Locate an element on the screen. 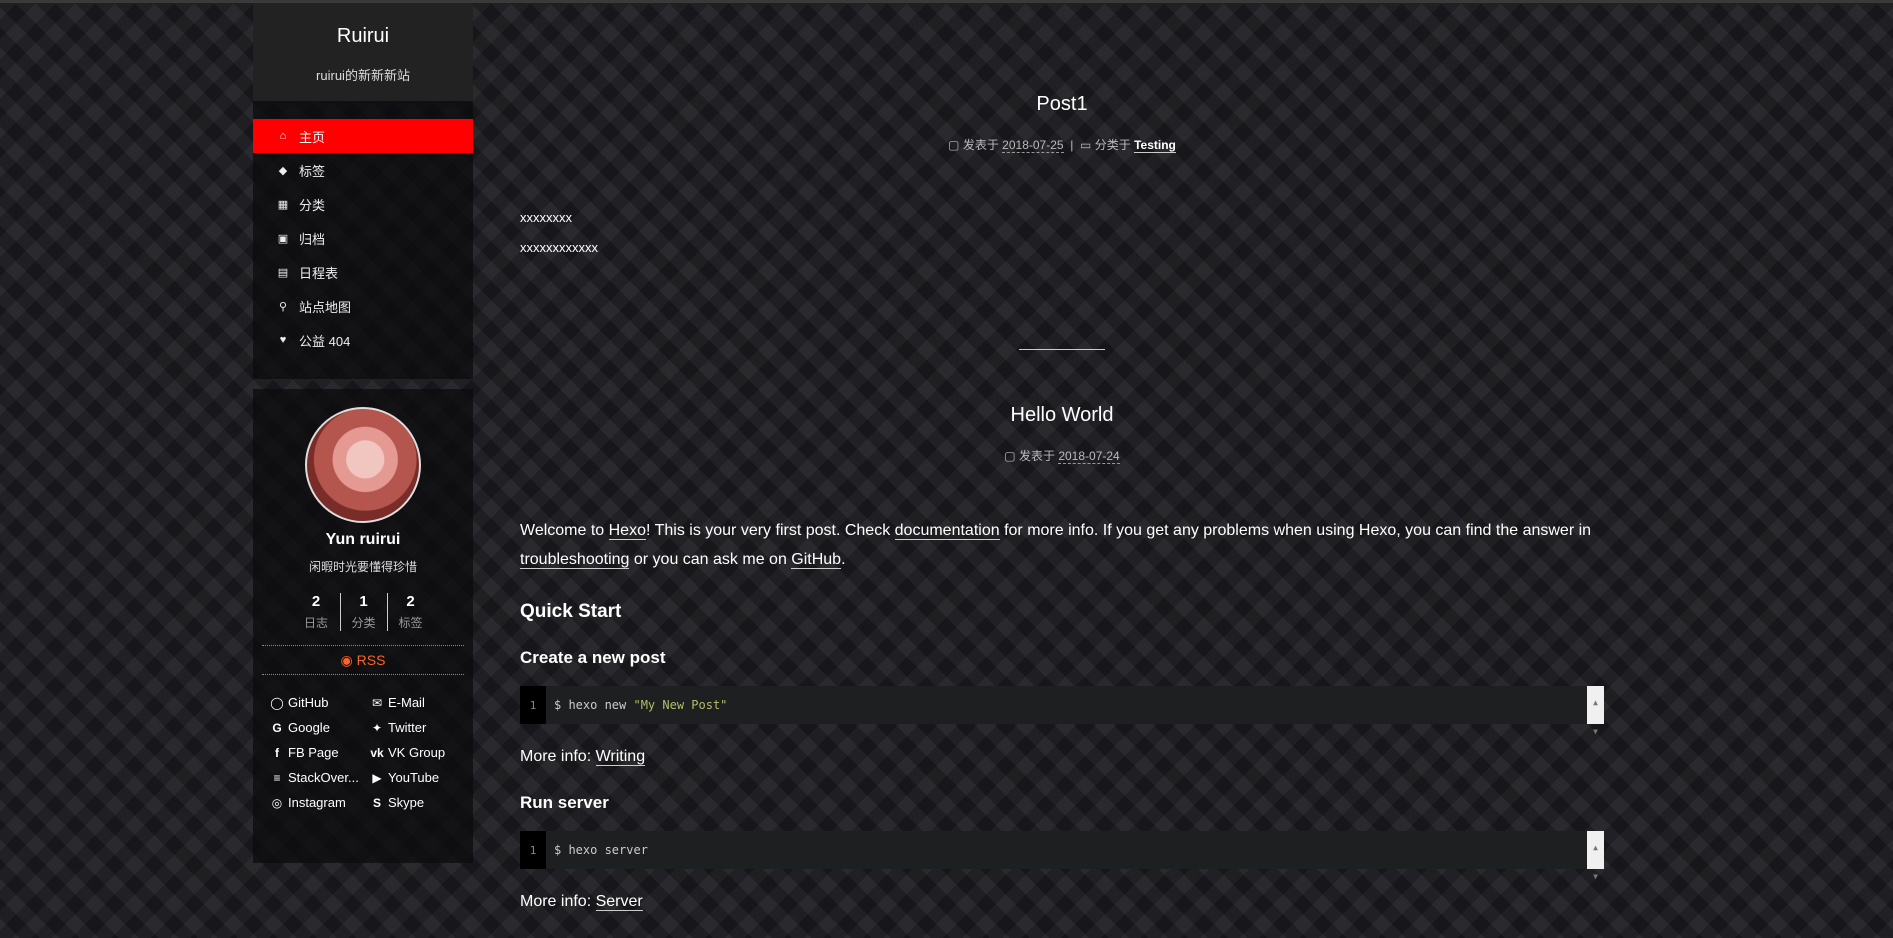 This screenshot has width=1893, height=938. code-line: $ hexo server is located at coordinates (597, 850).